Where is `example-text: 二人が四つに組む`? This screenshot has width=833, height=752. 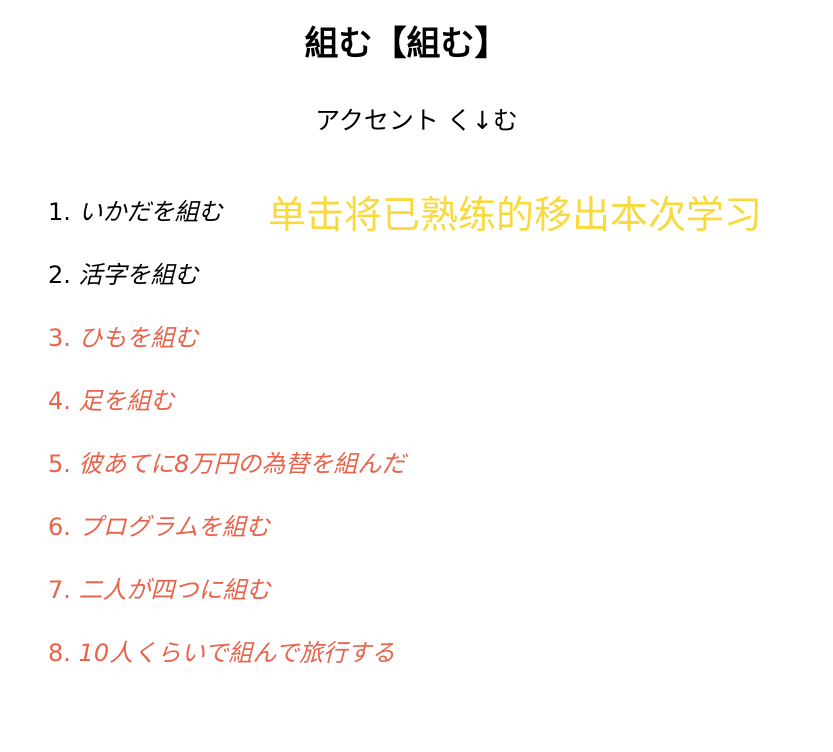
example-text: 二人が四つに組む is located at coordinates (174, 590).